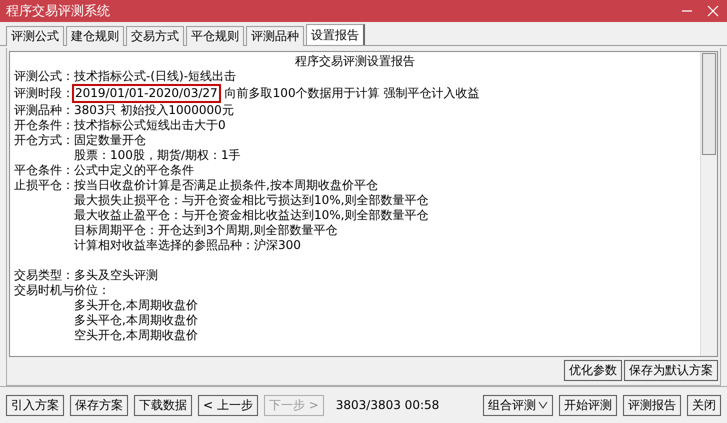 This screenshot has height=423, width=727. What do you see at coordinates (215, 36) in the screenshot?
I see `tab: 平仓规则` at bounding box center [215, 36].